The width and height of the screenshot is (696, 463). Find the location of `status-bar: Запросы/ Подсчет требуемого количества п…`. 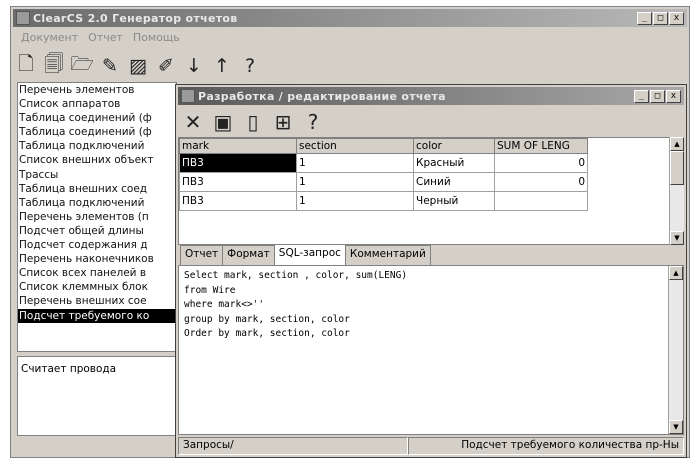

status-bar: Запросы/ Подсчет требуемого количества п… is located at coordinates (431, 446).